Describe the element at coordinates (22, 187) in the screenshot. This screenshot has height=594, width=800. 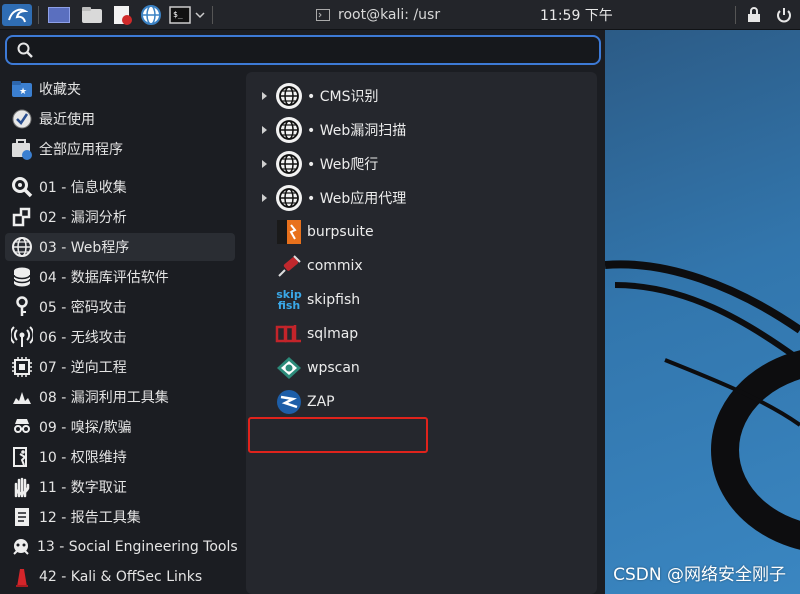
I see `info-gathering-icon` at that location.